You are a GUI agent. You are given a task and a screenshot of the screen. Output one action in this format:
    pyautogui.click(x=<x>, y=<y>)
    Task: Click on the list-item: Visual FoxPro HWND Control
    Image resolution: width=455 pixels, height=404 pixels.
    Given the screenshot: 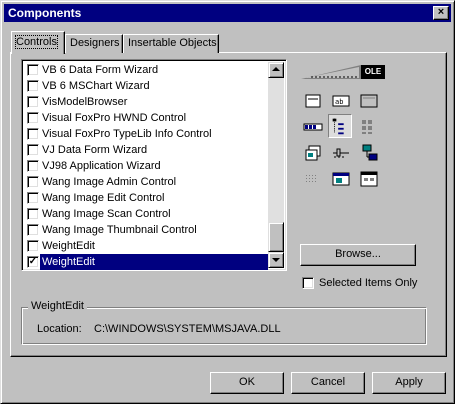 What is the action you would take?
    pyautogui.click(x=147, y=118)
    